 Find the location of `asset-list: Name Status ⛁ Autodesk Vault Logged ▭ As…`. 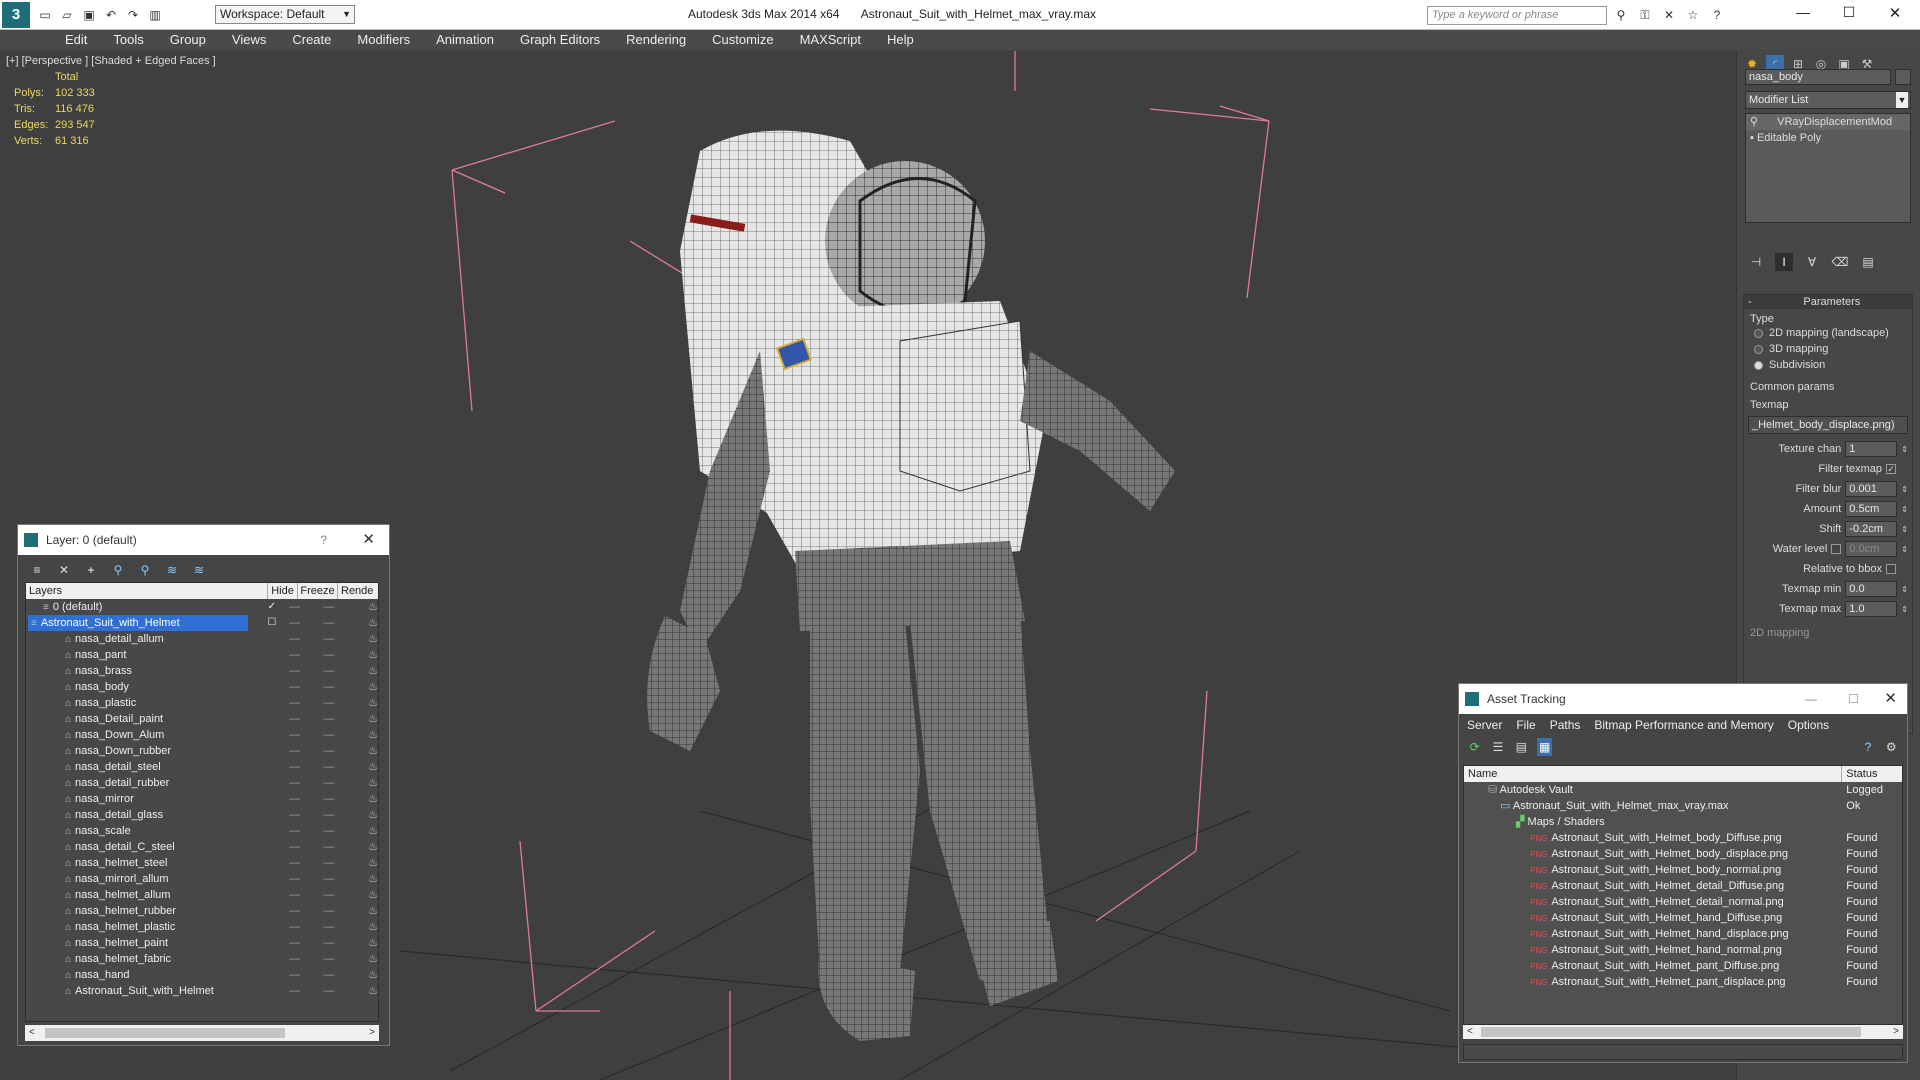

asset-list: Name Status ⛁ Autodesk Vault Logged ▭ As… is located at coordinates (1683, 895).